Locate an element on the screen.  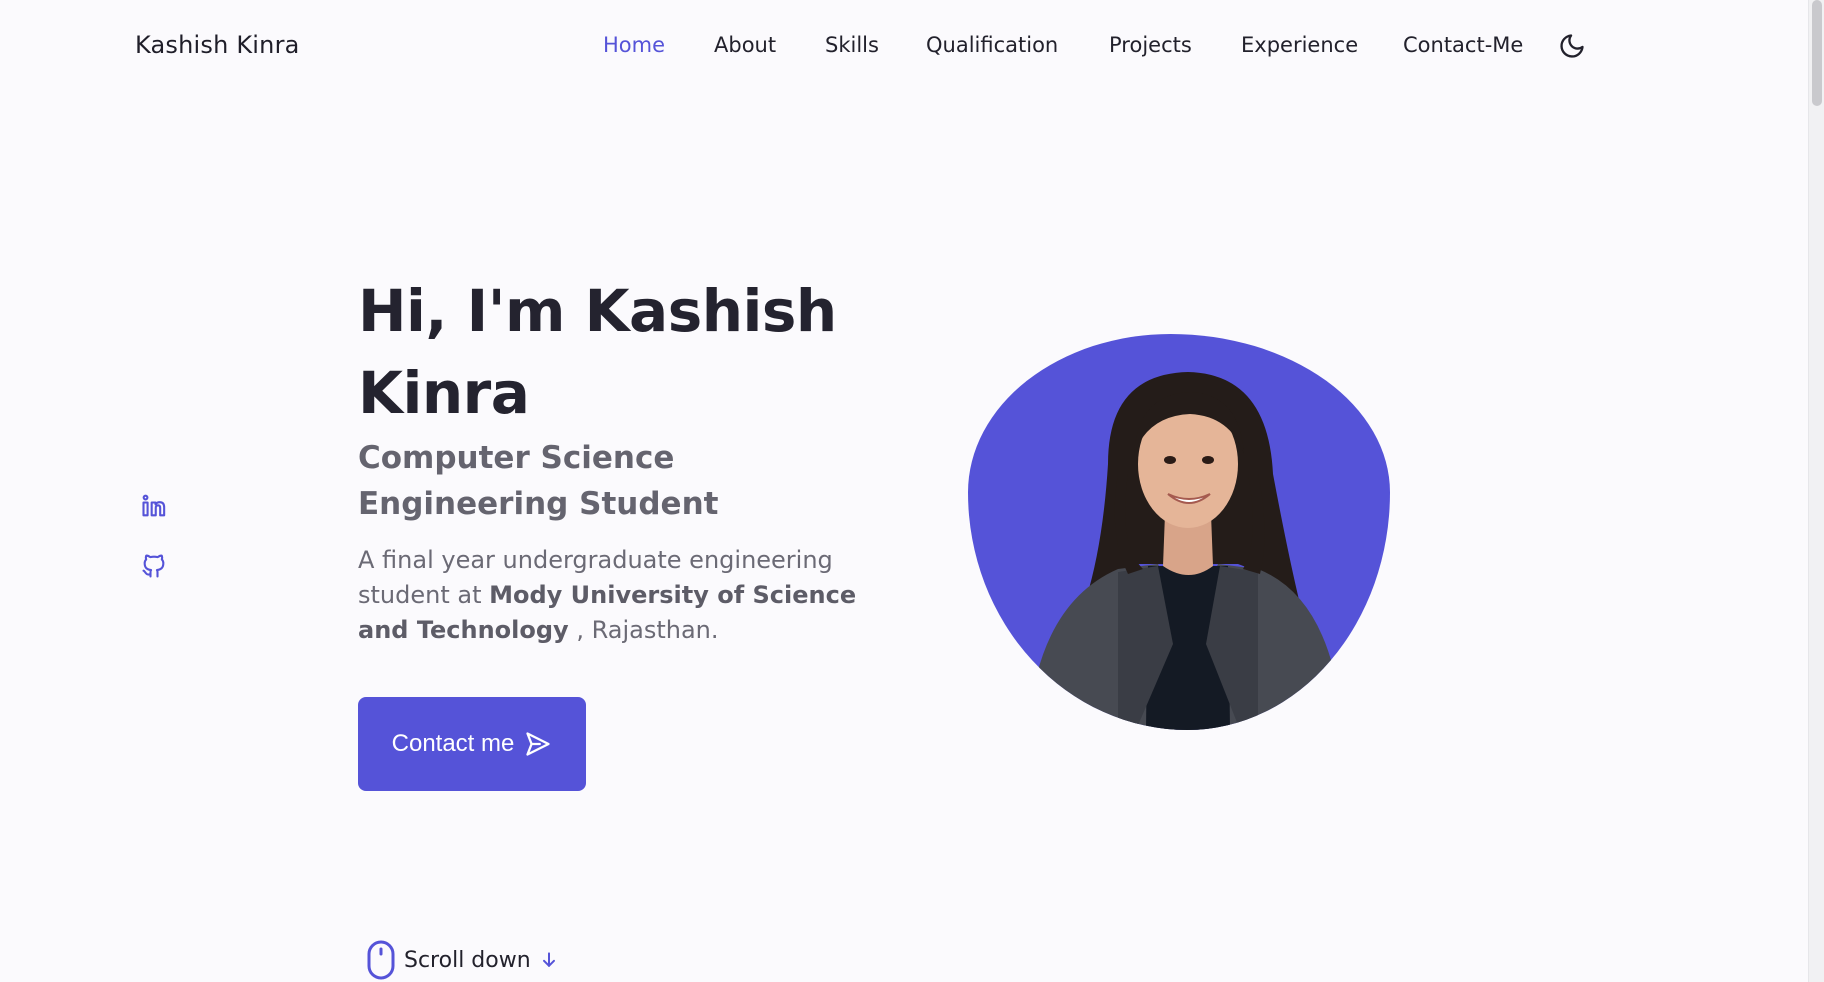
moon-icon is located at coordinates (1572, 46).